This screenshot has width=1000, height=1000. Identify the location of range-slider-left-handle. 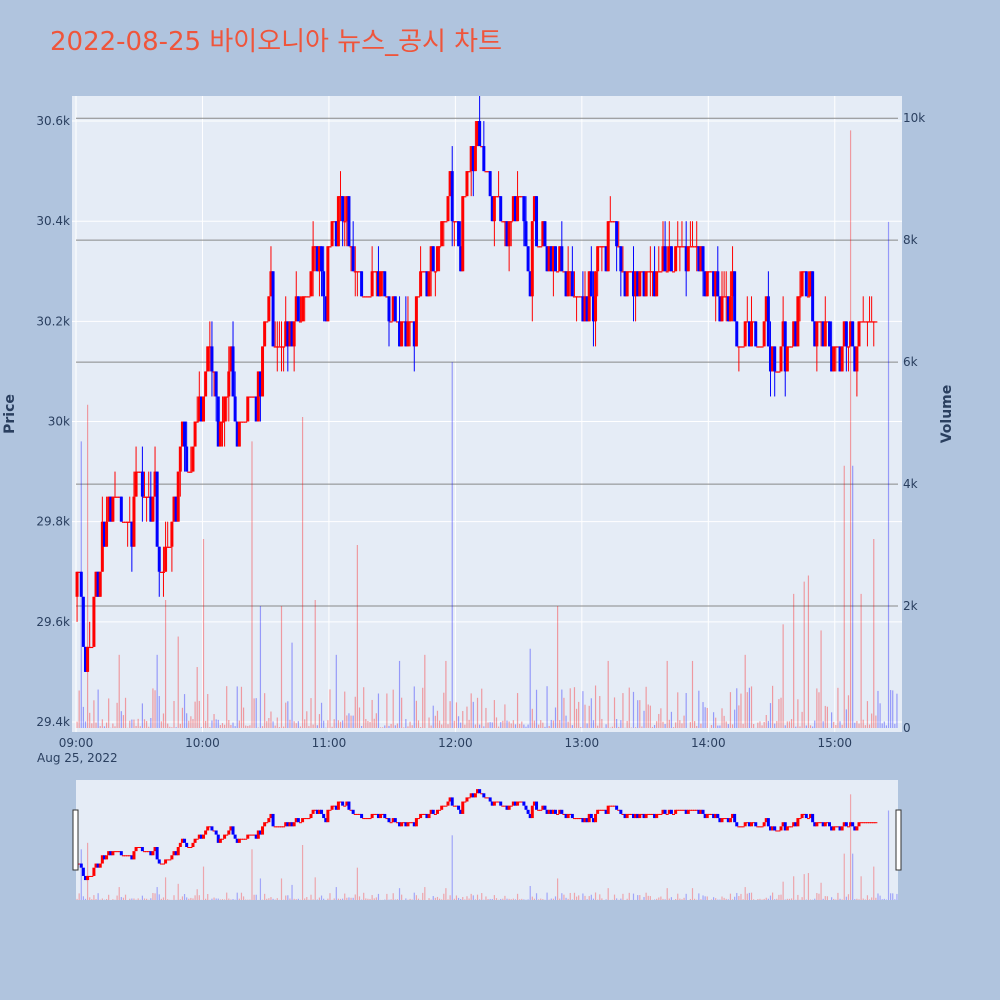
(75, 840).